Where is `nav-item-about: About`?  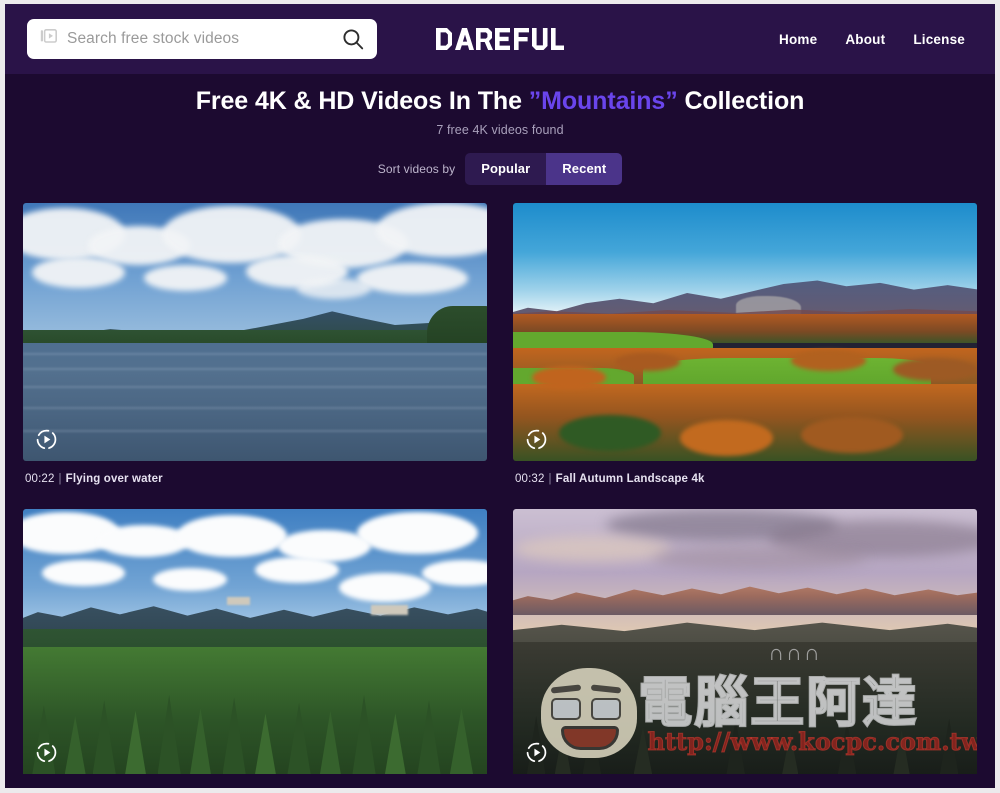 nav-item-about: About is located at coordinates (865, 39).